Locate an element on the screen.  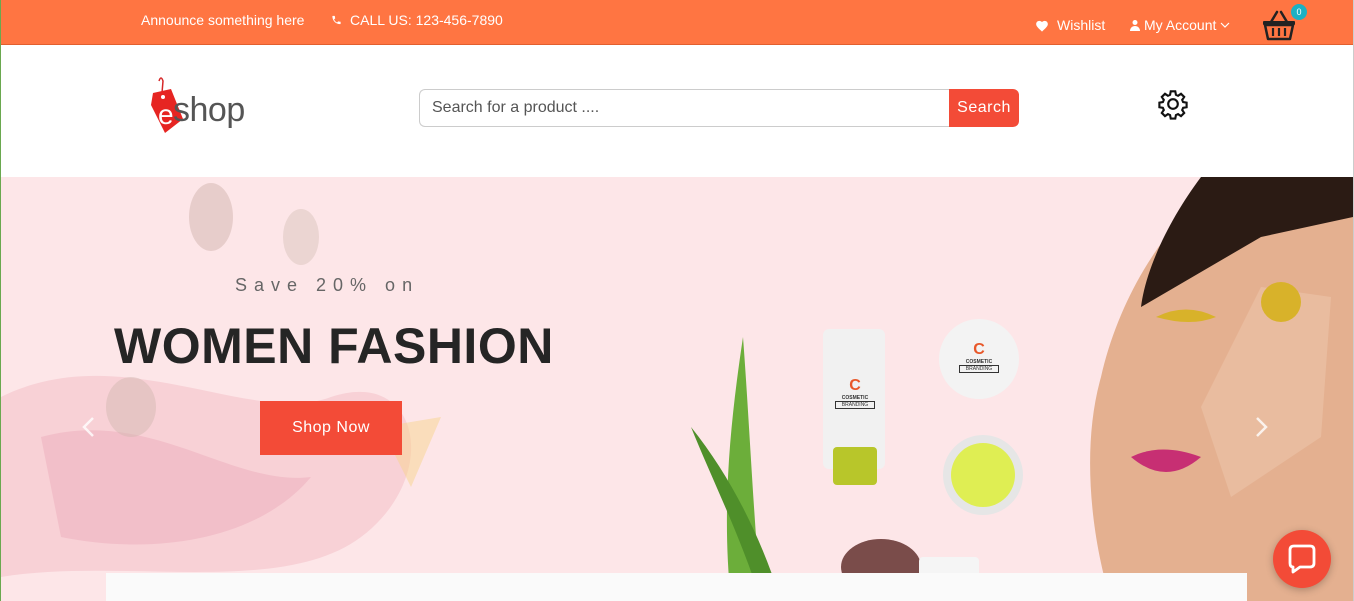
call-us-text: CALL US: 123-456-7890 is located at coordinates (426, 20).